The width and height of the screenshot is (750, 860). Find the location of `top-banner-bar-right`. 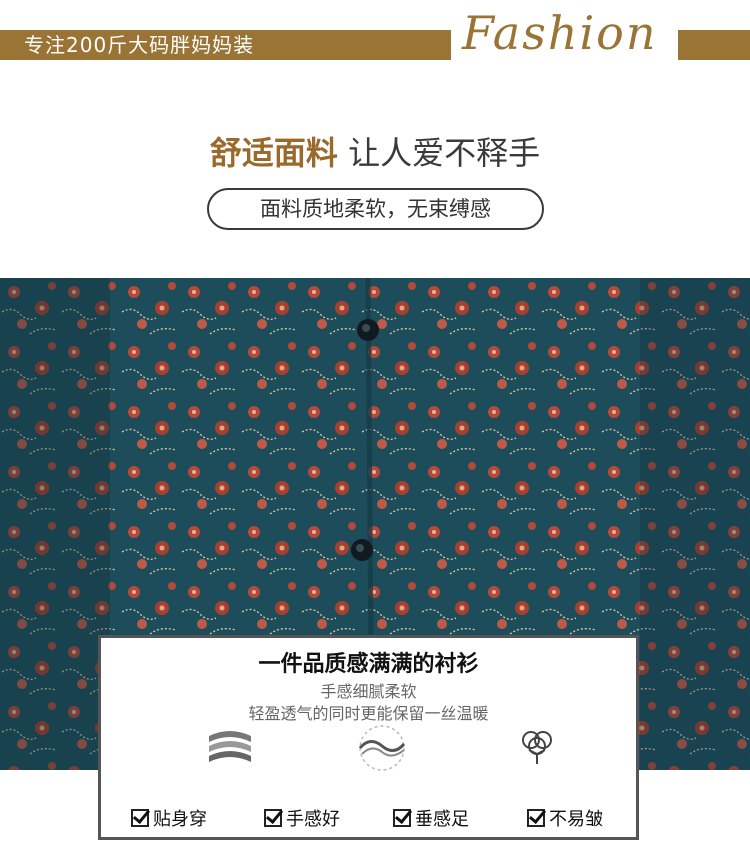

top-banner-bar-right is located at coordinates (714, 45).